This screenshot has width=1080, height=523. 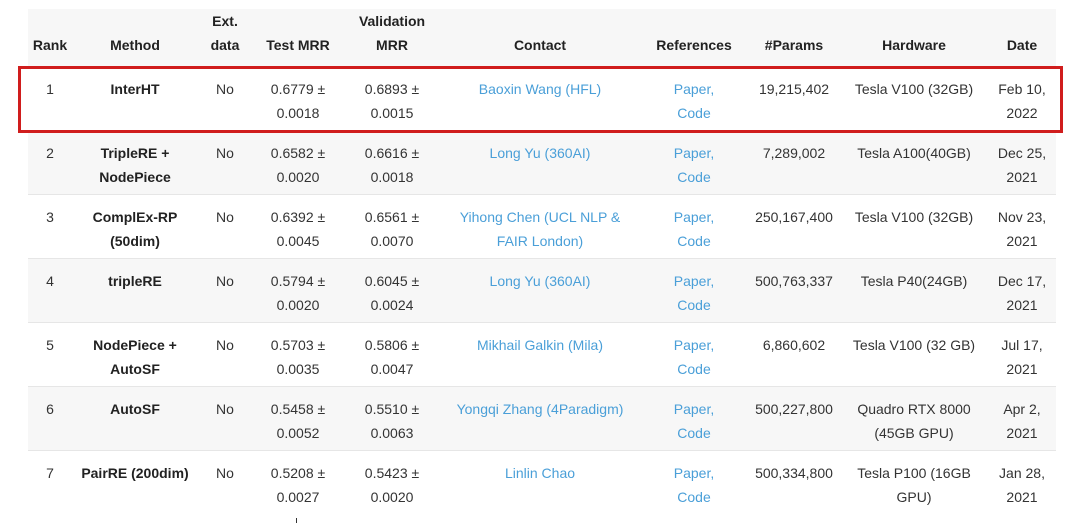 I want to click on contact-link: Yihong Chen (UCL NLP & FAIR London), so click(x=540, y=229).